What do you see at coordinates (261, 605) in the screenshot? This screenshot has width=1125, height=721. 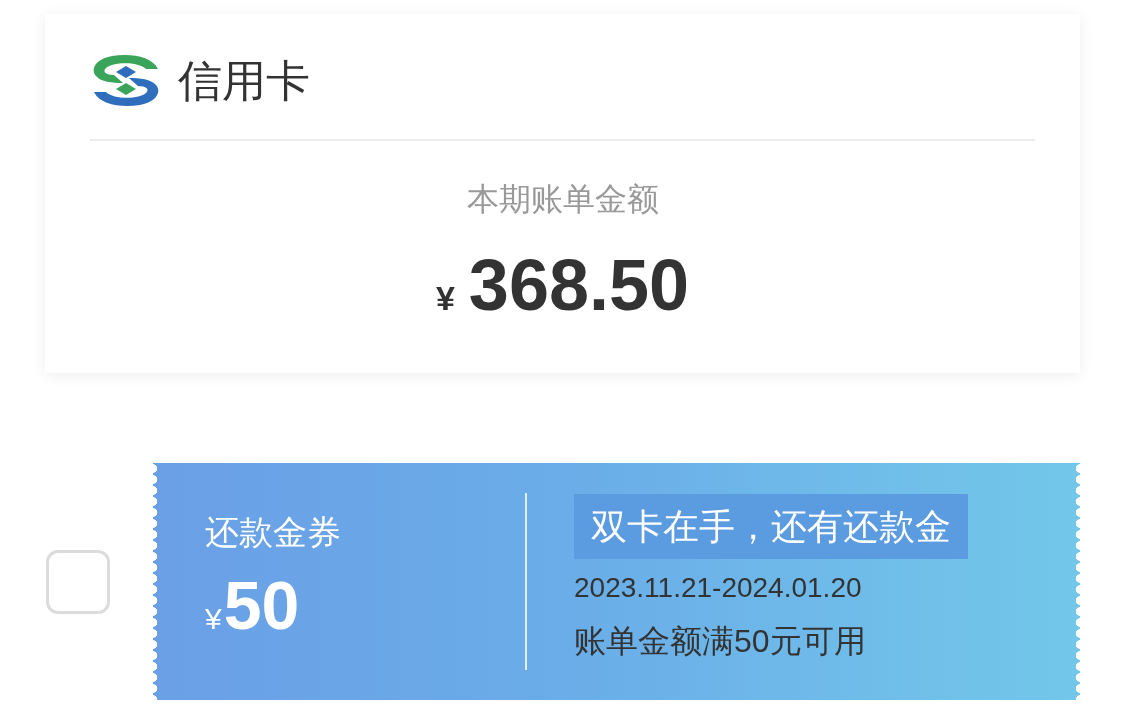 I see `coupon-value: 50` at bounding box center [261, 605].